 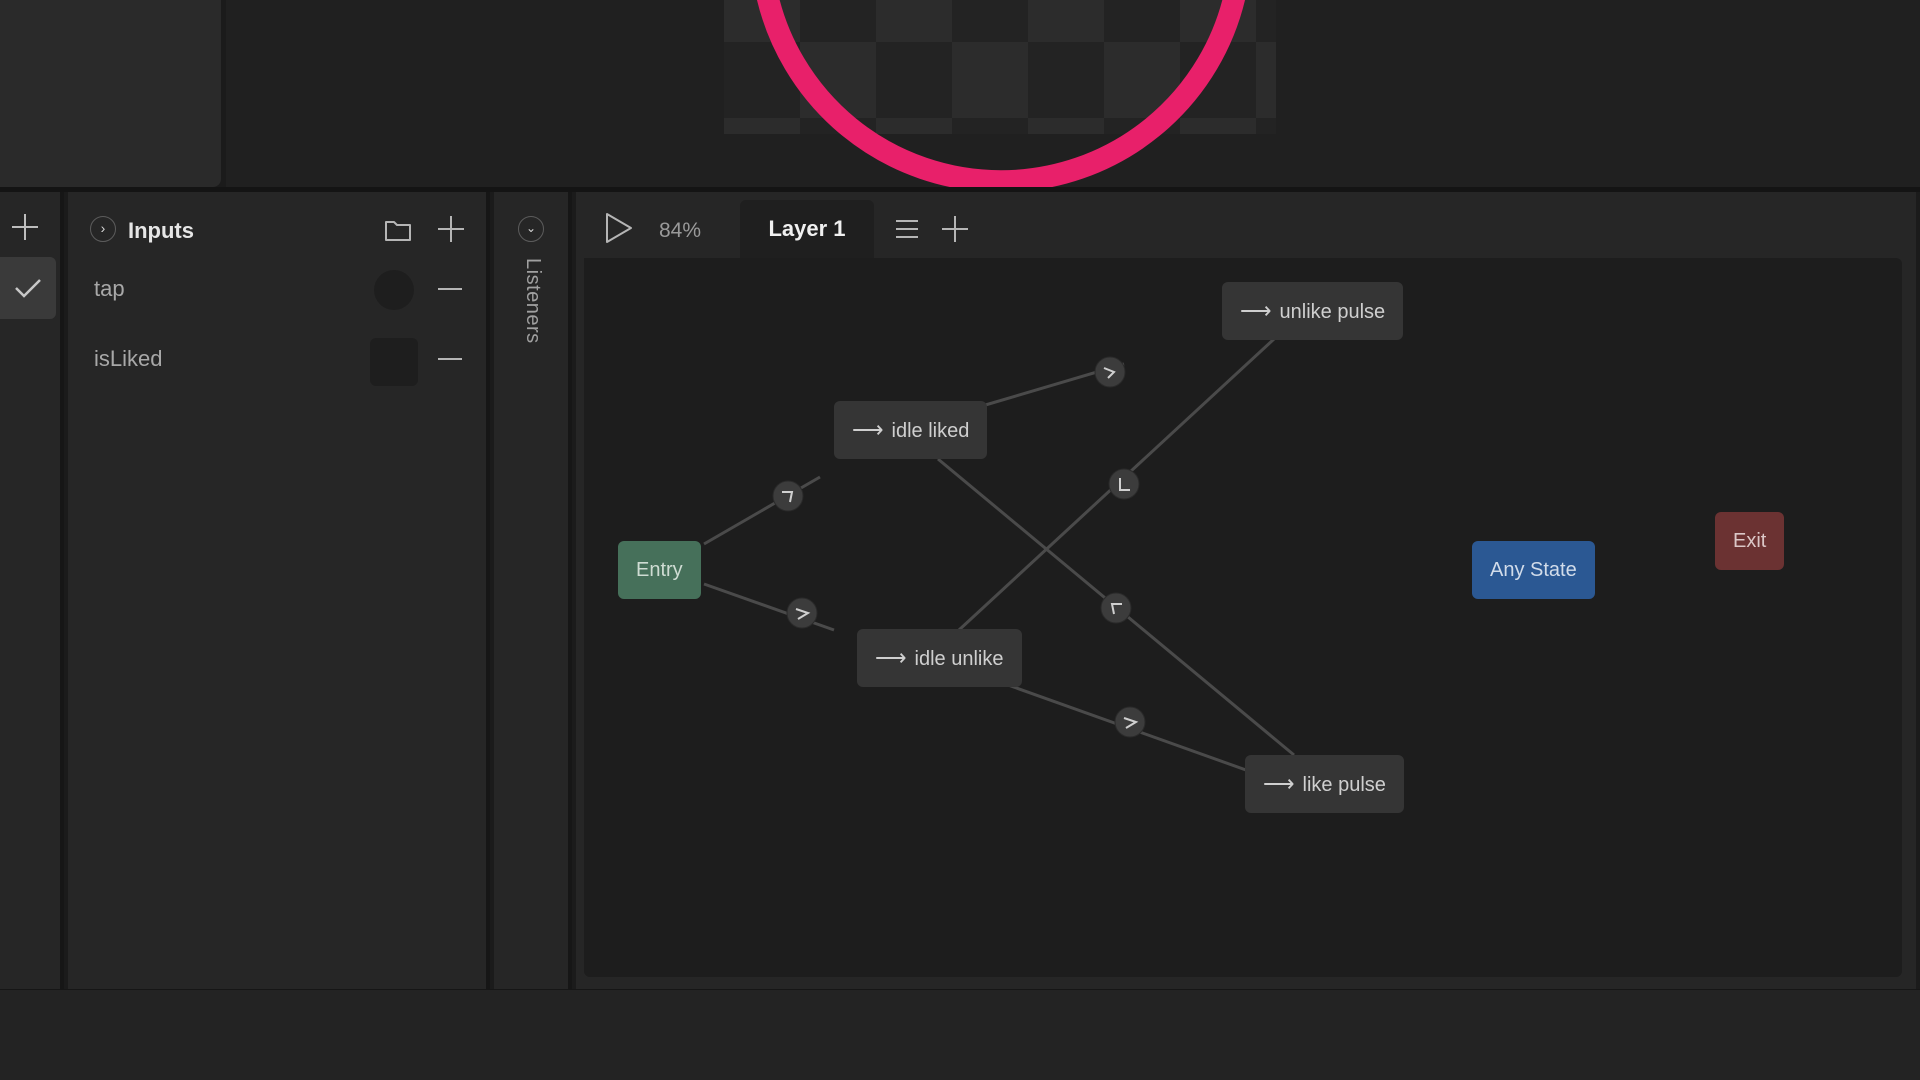 I want to click on top-left-panel, so click(x=110, y=93).